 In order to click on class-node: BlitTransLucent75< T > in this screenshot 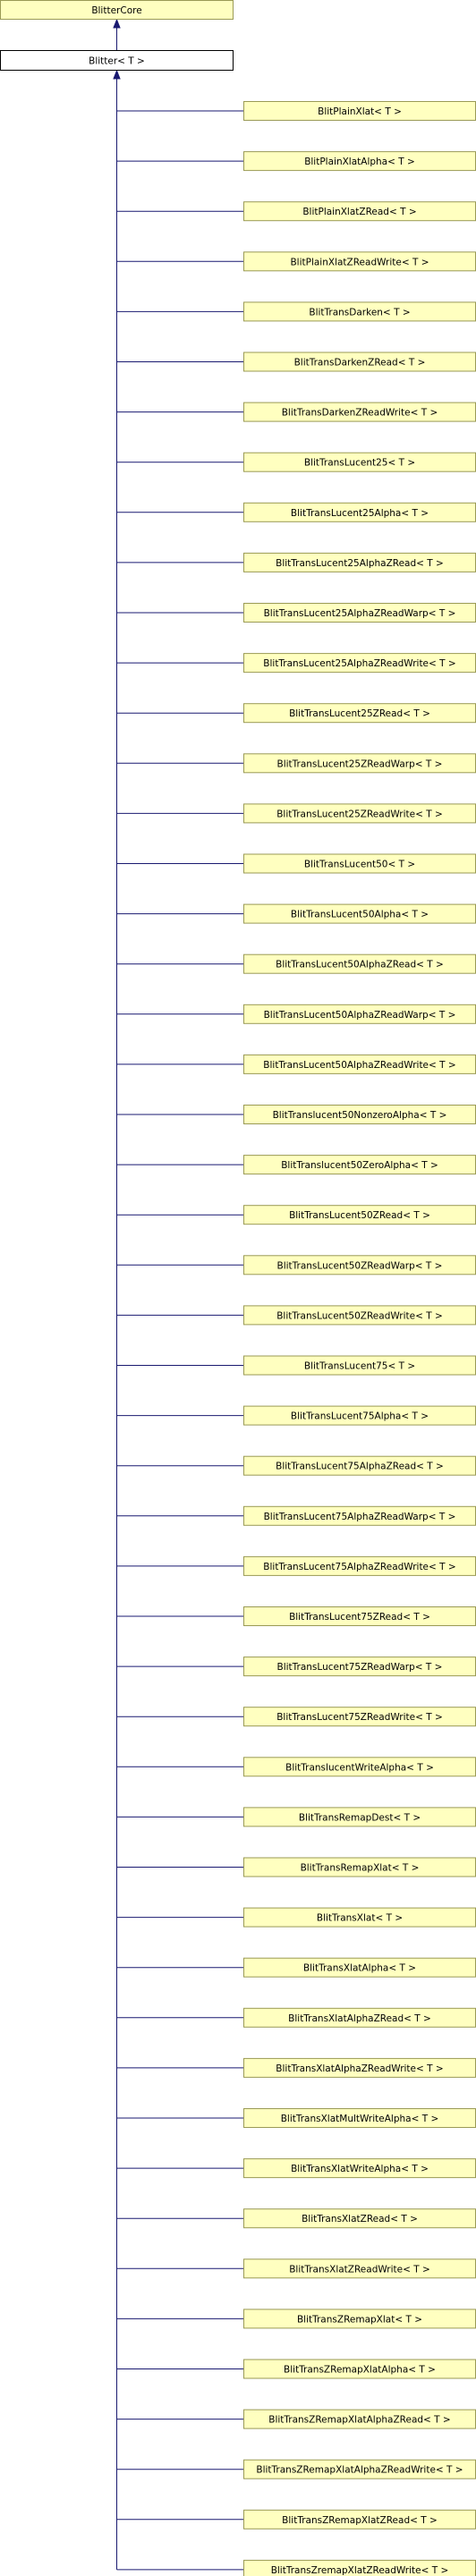, I will do `click(359, 1365)`.